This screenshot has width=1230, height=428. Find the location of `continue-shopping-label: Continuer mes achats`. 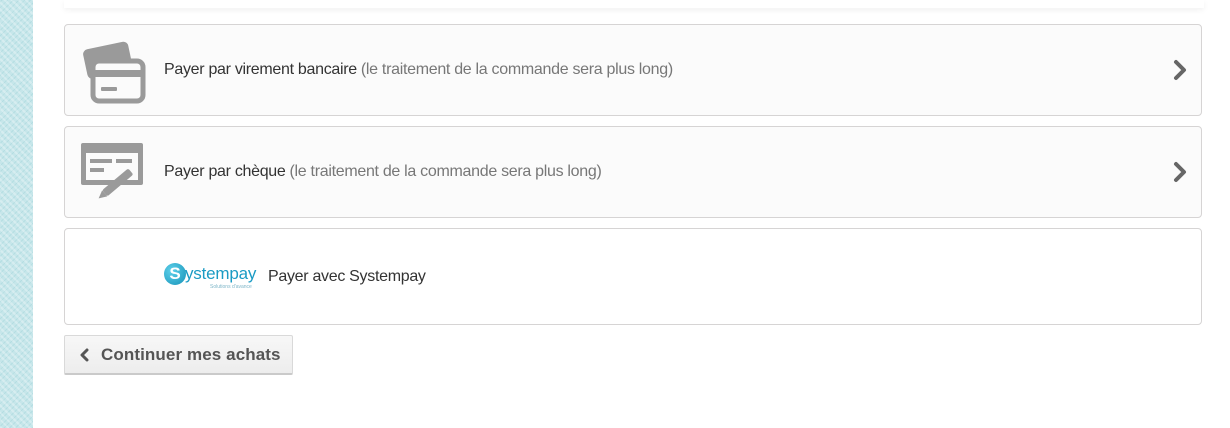

continue-shopping-label: Continuer mes achats is located at coordinates (191, 354).